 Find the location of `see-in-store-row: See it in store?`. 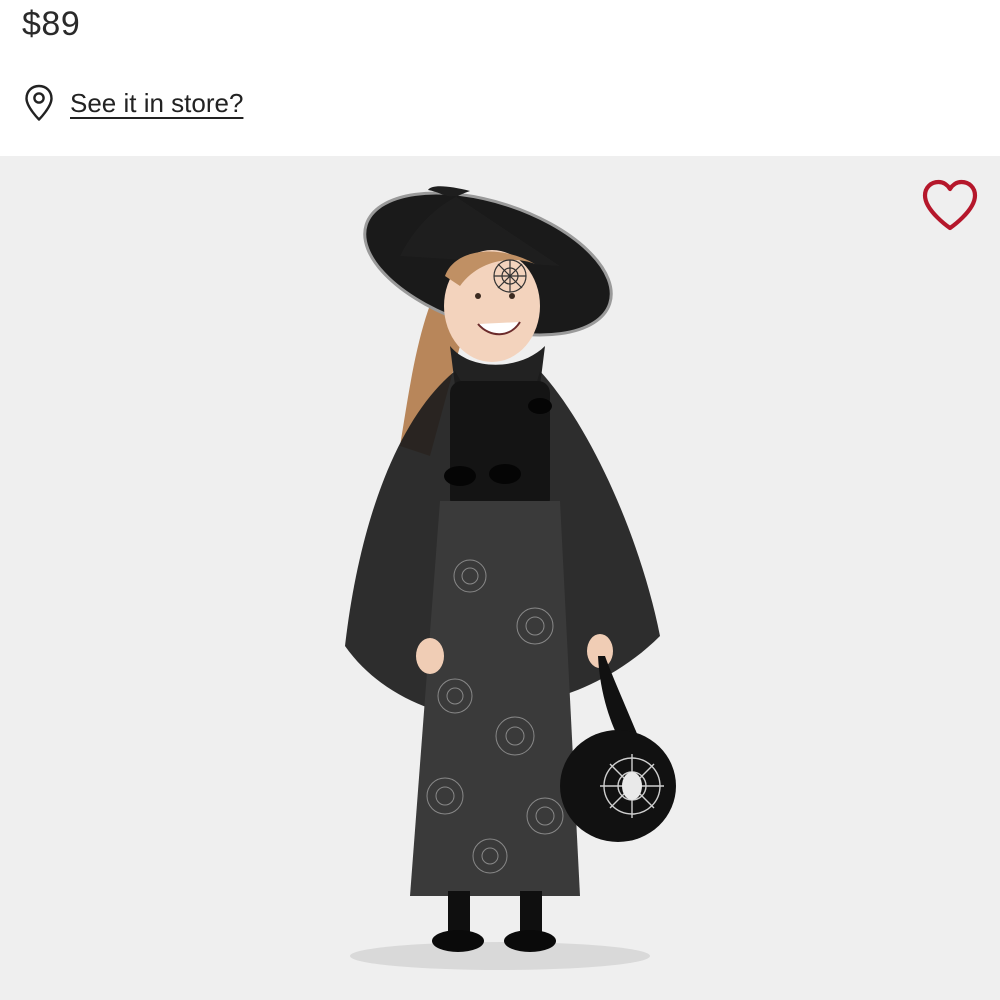

see-in-store-row: See it in store? is located at coordinates (133, 103).